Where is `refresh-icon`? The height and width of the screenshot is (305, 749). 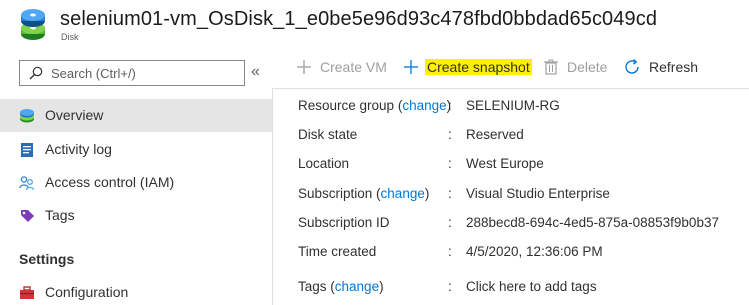 refresh-icon is located at coordinates (632, 66).